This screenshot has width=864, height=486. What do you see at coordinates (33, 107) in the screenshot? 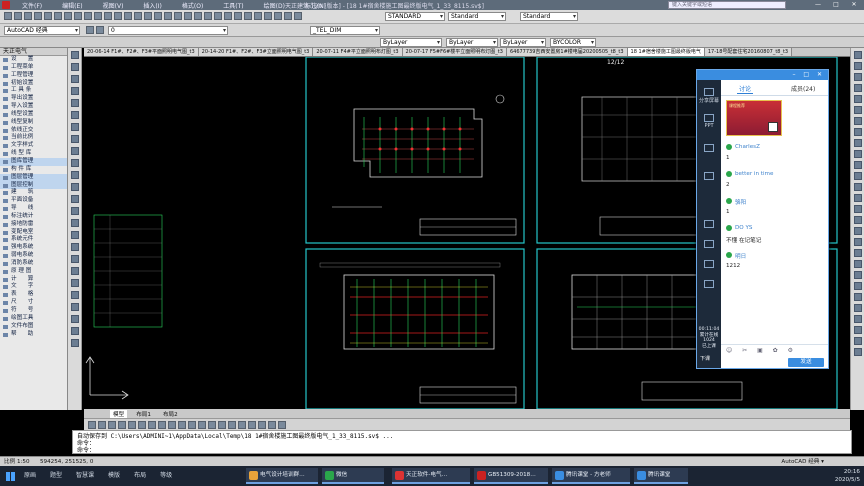
I see `side-menu-item: 导入设置` at bounding box center [33, 107].